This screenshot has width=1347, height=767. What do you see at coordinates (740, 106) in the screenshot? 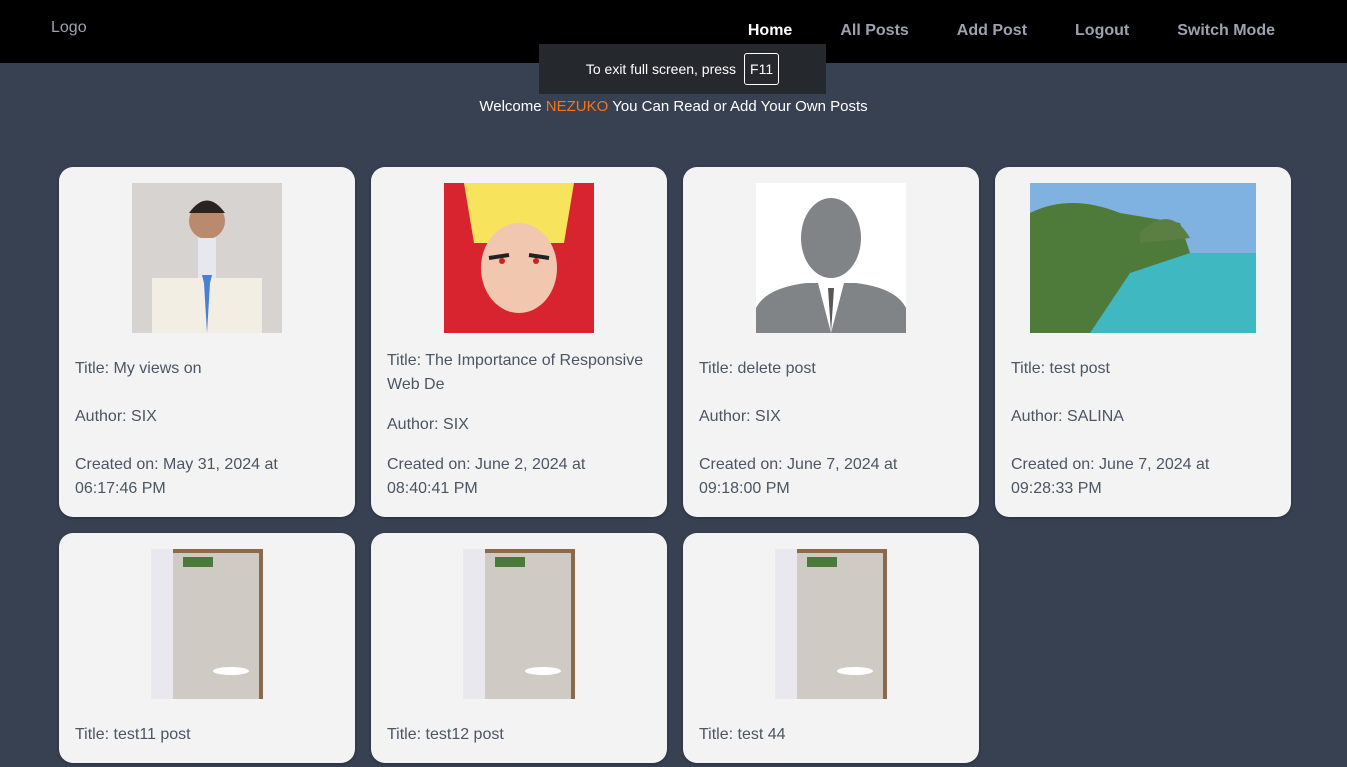
I see `welcome-suffix: You Can Read or Add Your Own Posts` at bounding box center [740, 106].